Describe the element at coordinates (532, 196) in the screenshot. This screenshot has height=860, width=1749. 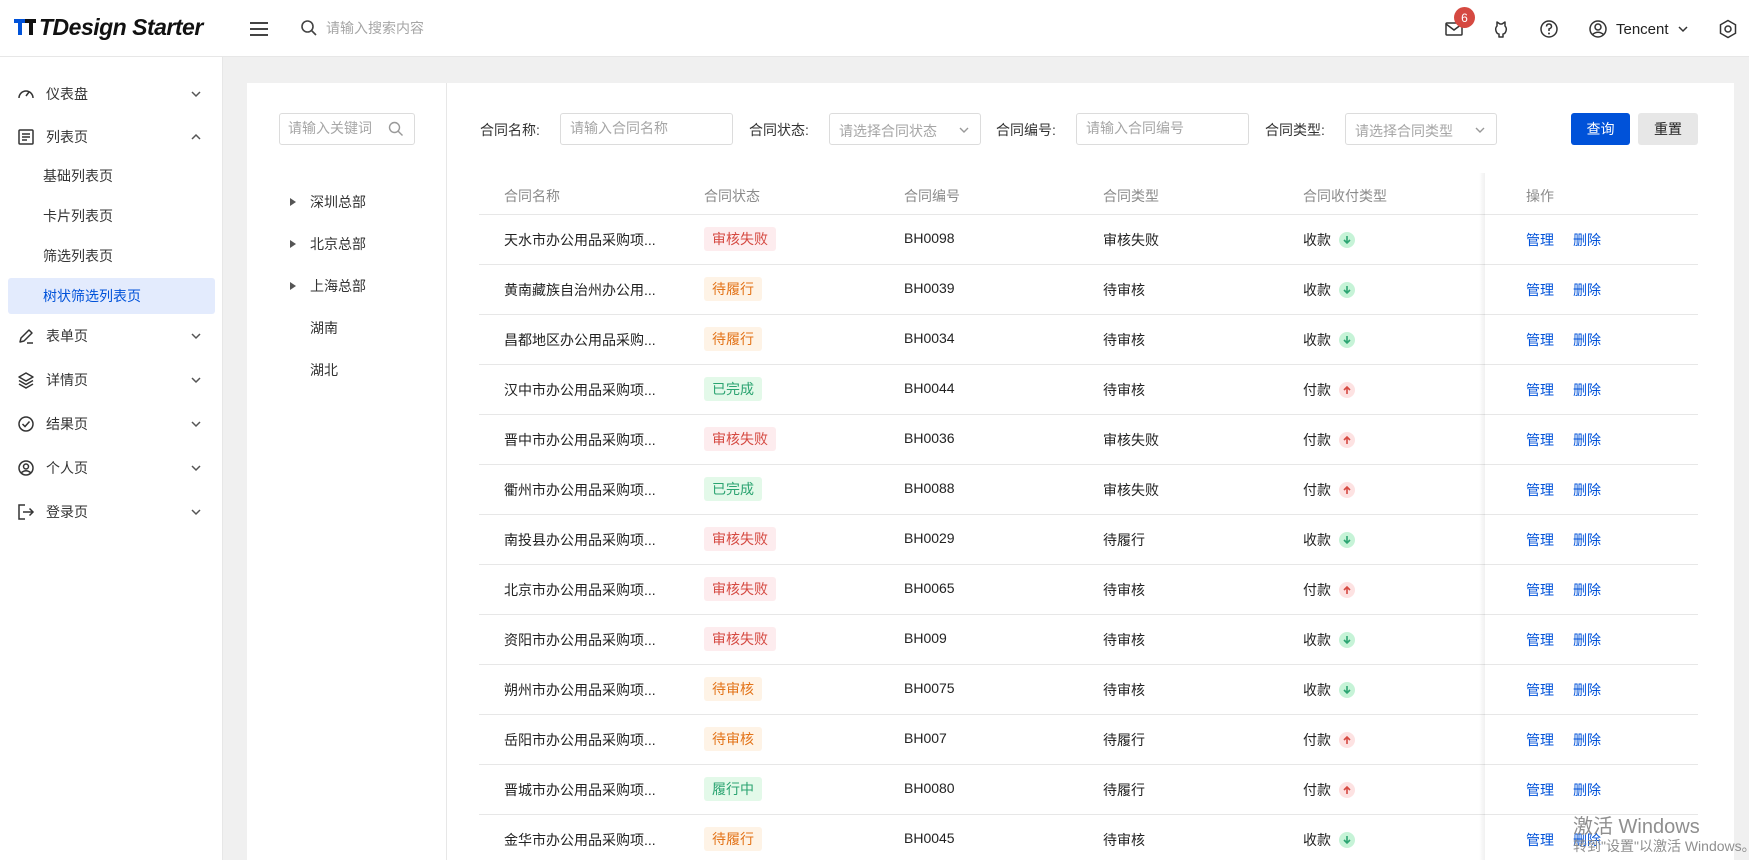
I see `column-header-name: 合同名称` at that location.